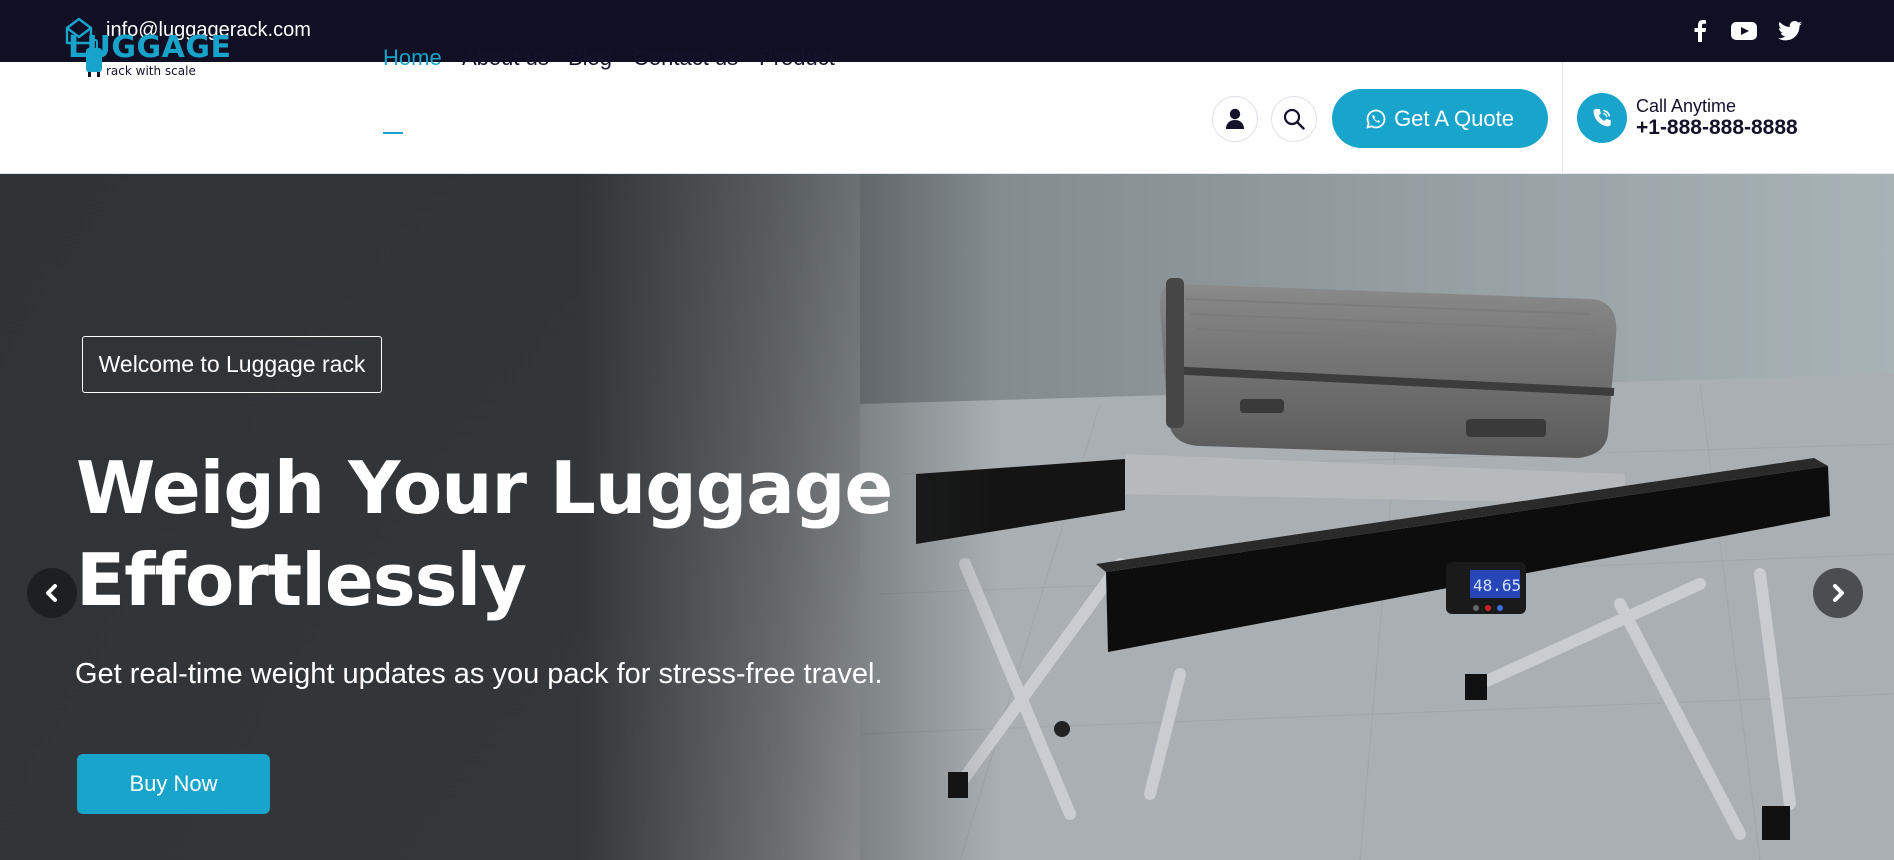  Describe the element at coordinates (947, 31) in the screenshot. I see `top-bar: info@luggagerack.com` at that location.